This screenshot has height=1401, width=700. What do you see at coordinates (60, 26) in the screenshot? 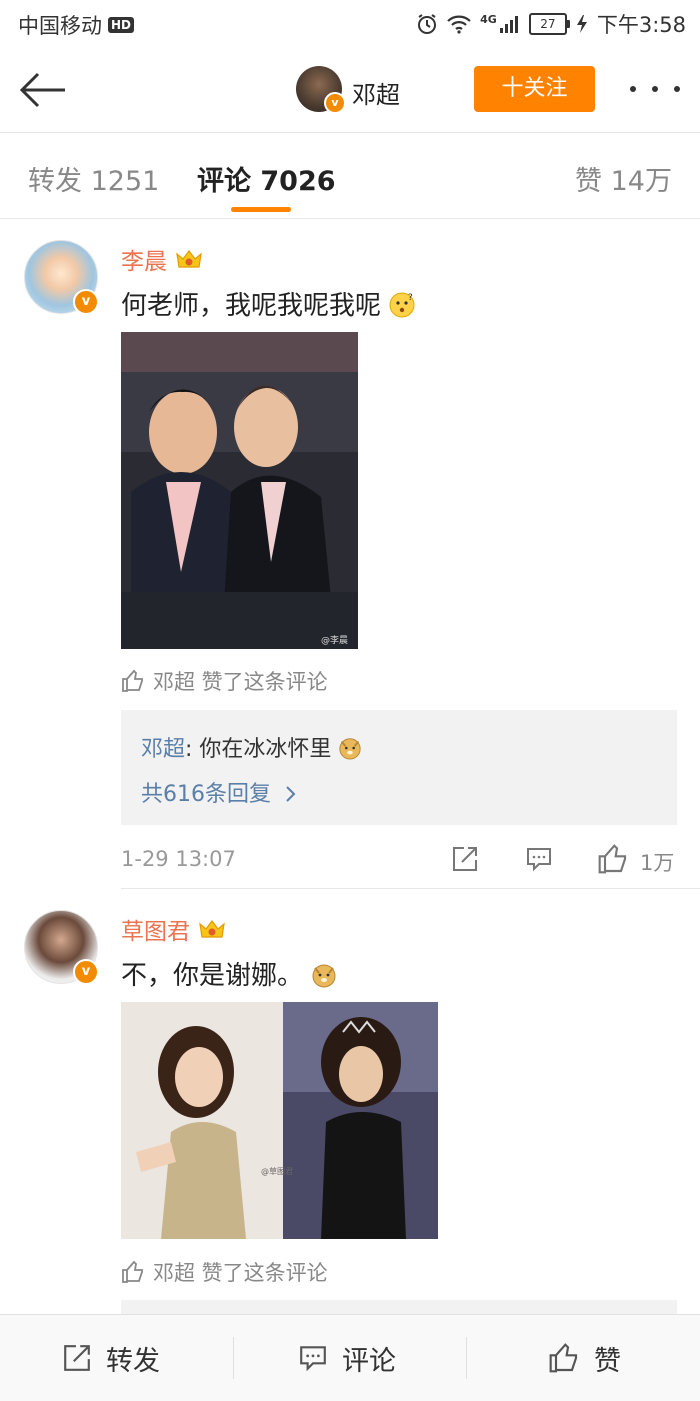
I see `carrier-label: 中国移动` at bounding box center [60, 26].